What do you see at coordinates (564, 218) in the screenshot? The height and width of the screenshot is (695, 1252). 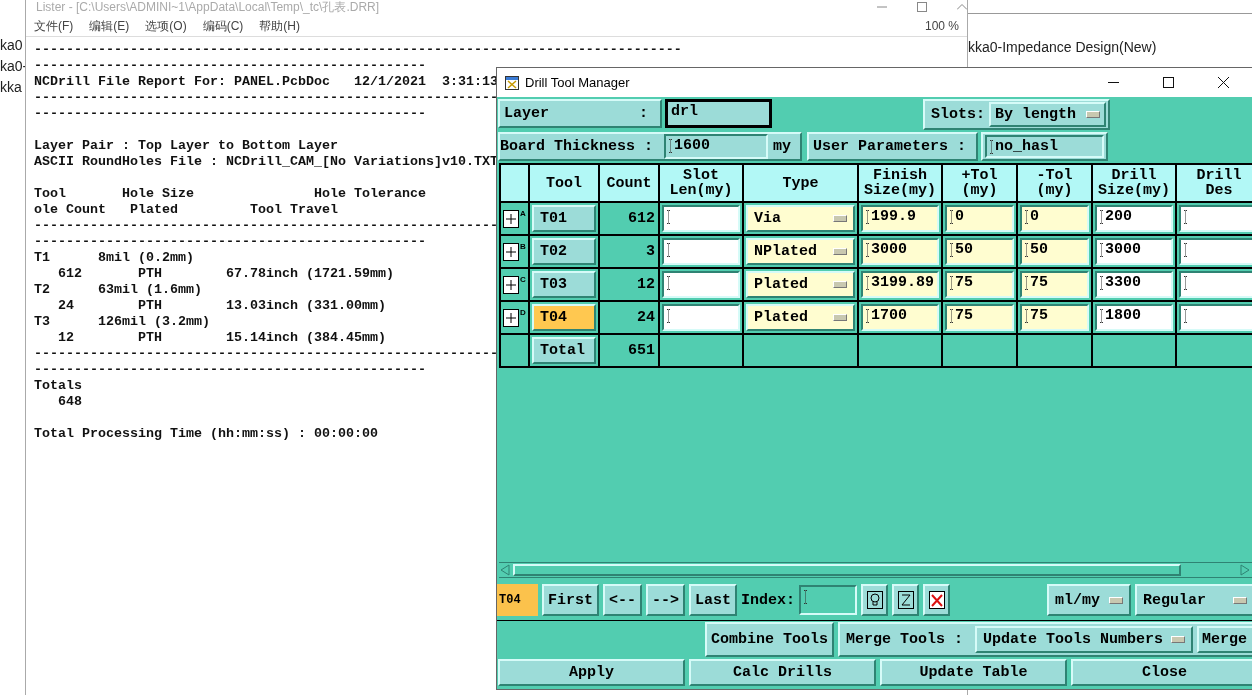 I see `tool-button: T01` at bounding box center [564, 218].